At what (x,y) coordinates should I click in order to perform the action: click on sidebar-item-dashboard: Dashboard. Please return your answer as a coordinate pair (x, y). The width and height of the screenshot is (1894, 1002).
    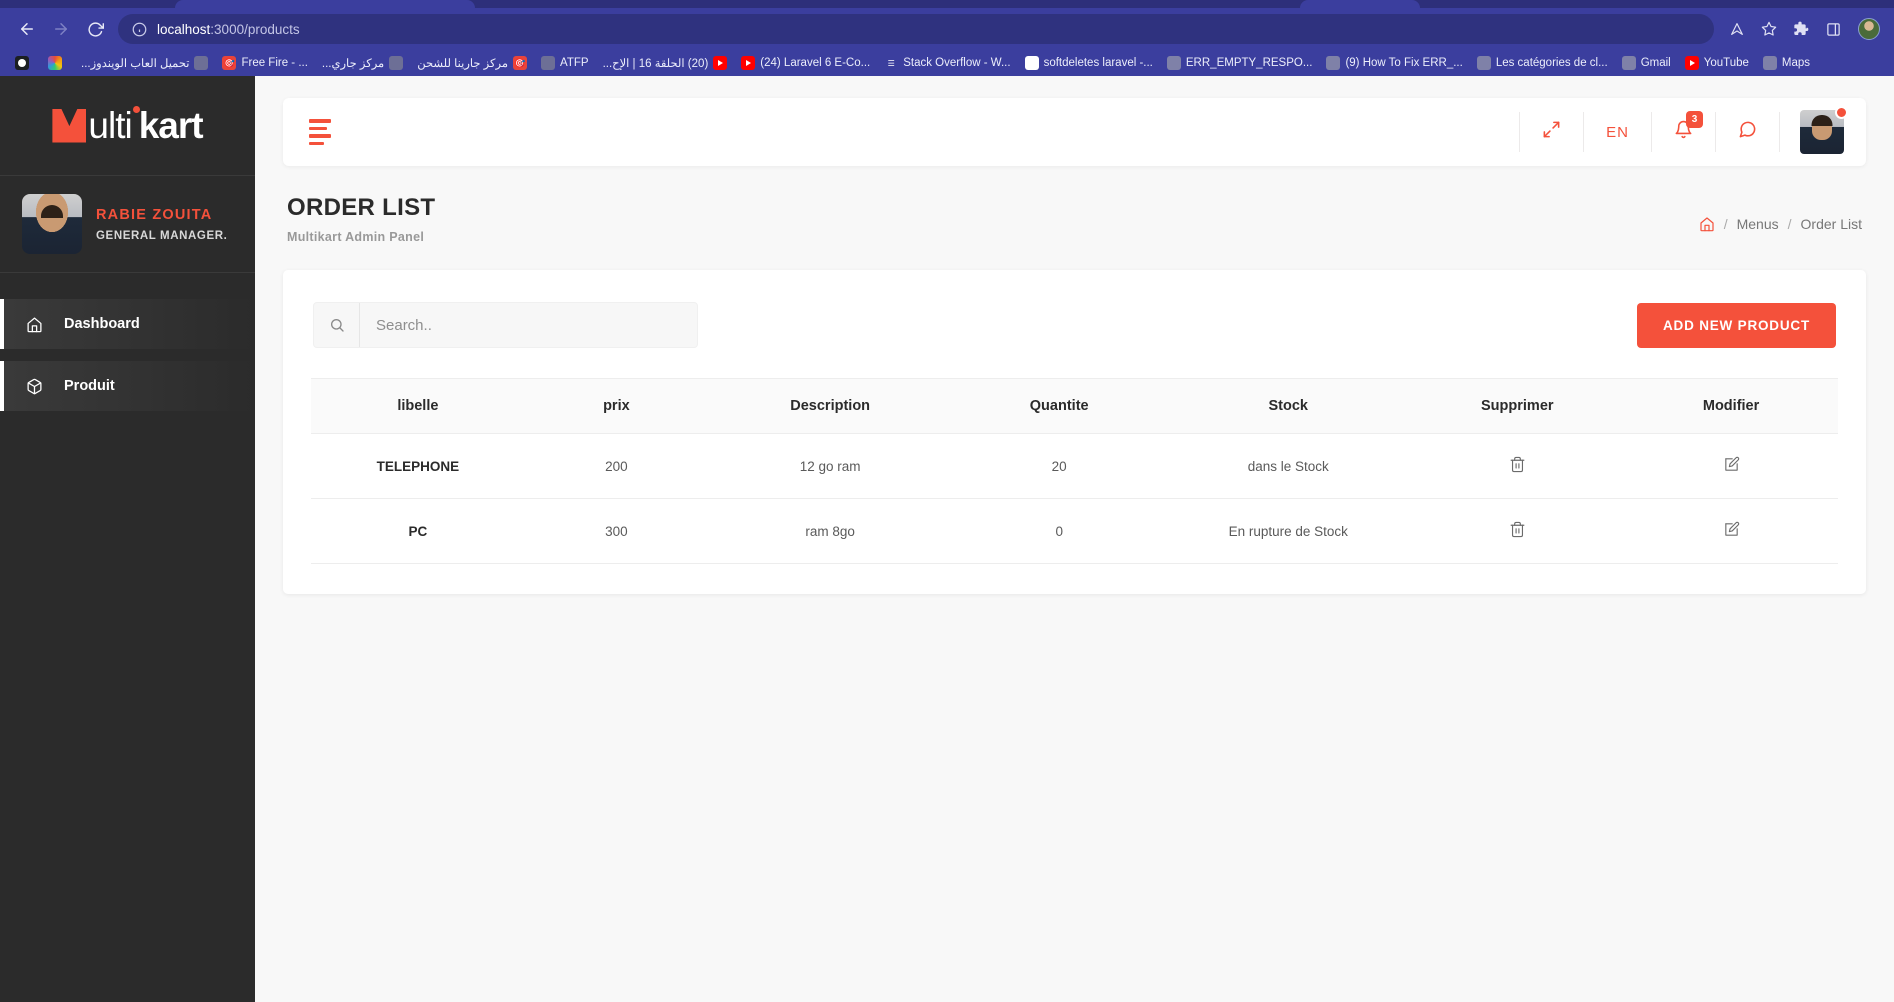
    Looking at the image, I should click on (127, 324).